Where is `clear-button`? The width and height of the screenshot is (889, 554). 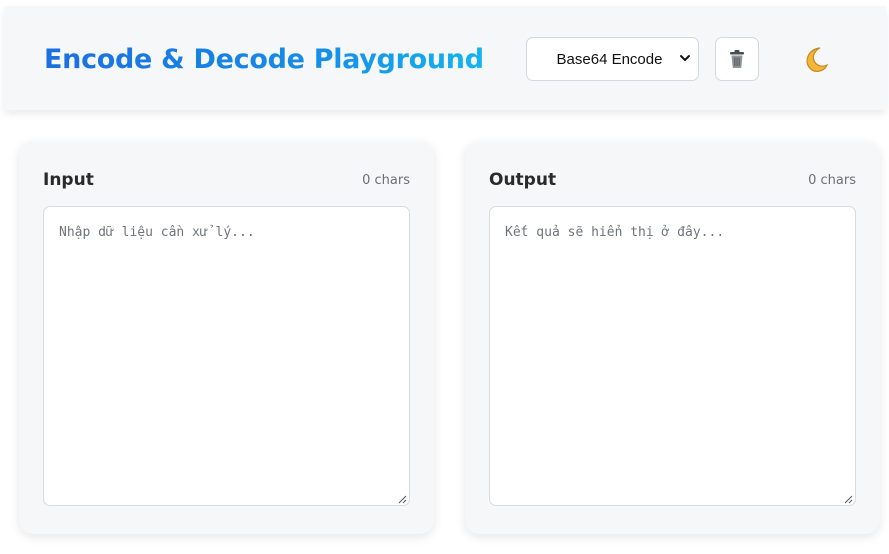
clear-button is located at coordinates (737, 59).